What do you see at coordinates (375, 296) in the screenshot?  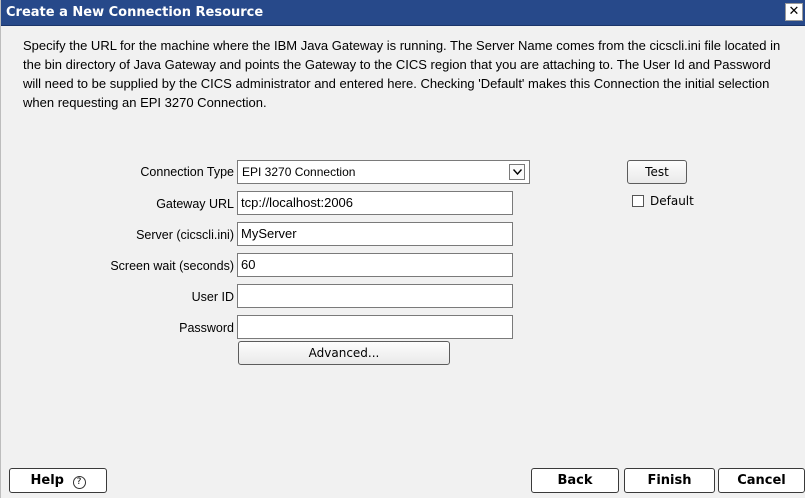 I see `user-id-field` at bounding box center [375, 296].